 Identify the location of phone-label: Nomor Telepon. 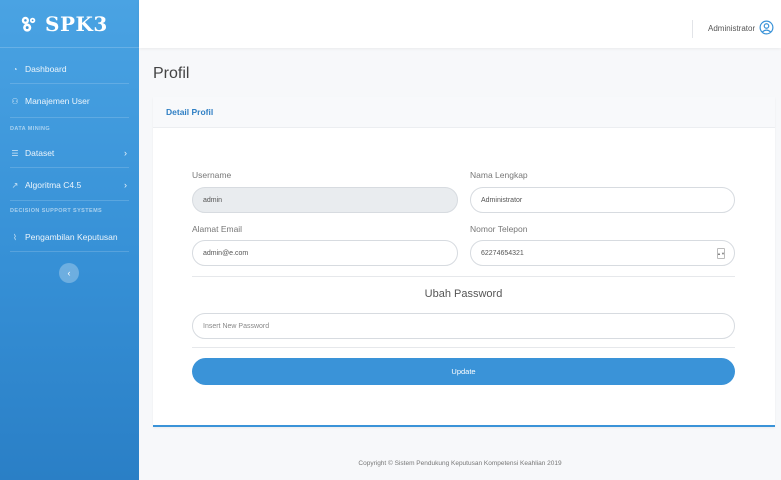
(499, 229).